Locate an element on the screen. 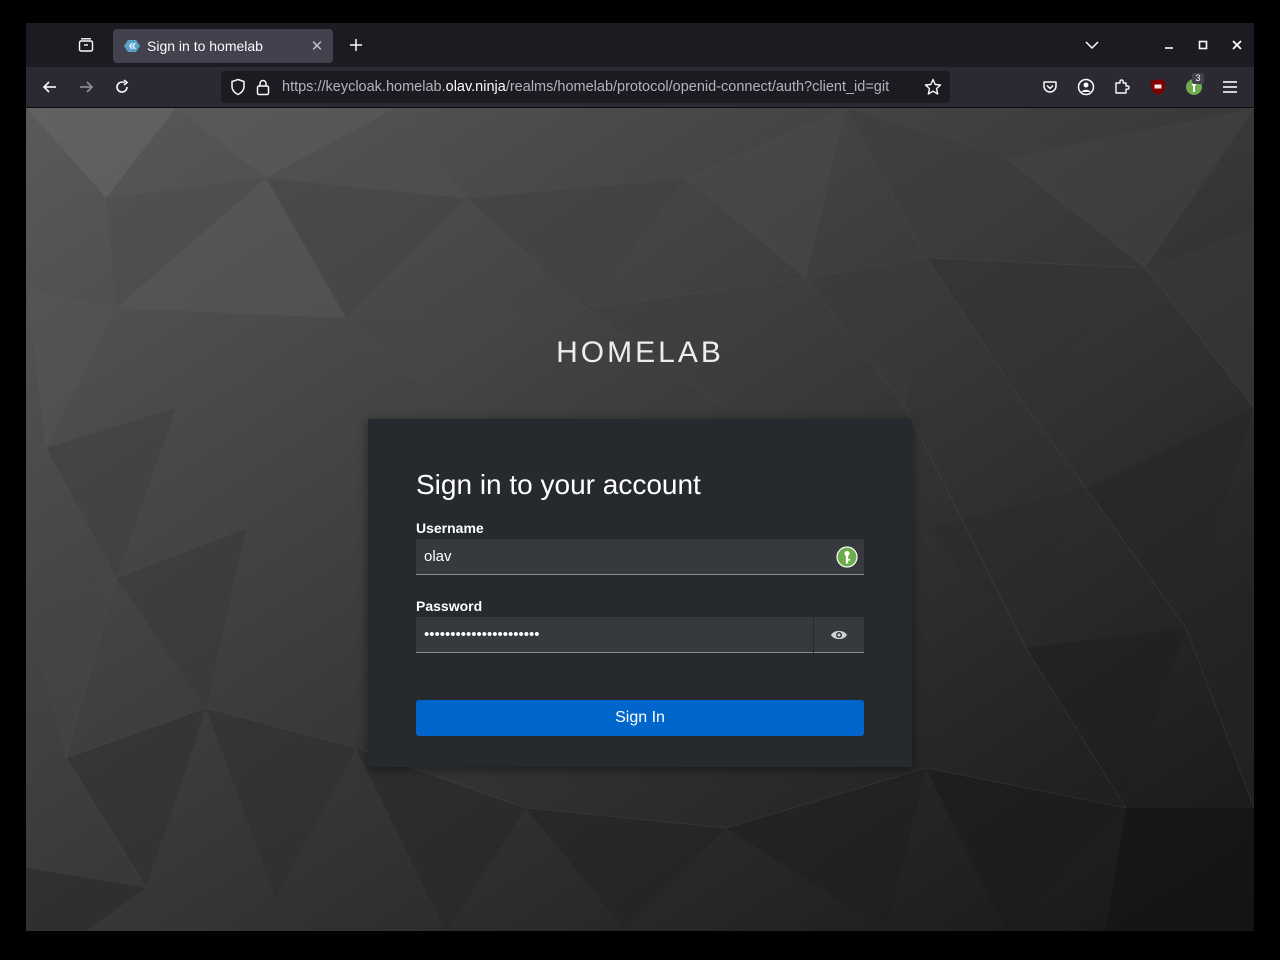 Image resolution: width=1280 pixels, height=960 pixels. url-prefix: https://keycloak.homelab. is located at coordinates (364, 87).